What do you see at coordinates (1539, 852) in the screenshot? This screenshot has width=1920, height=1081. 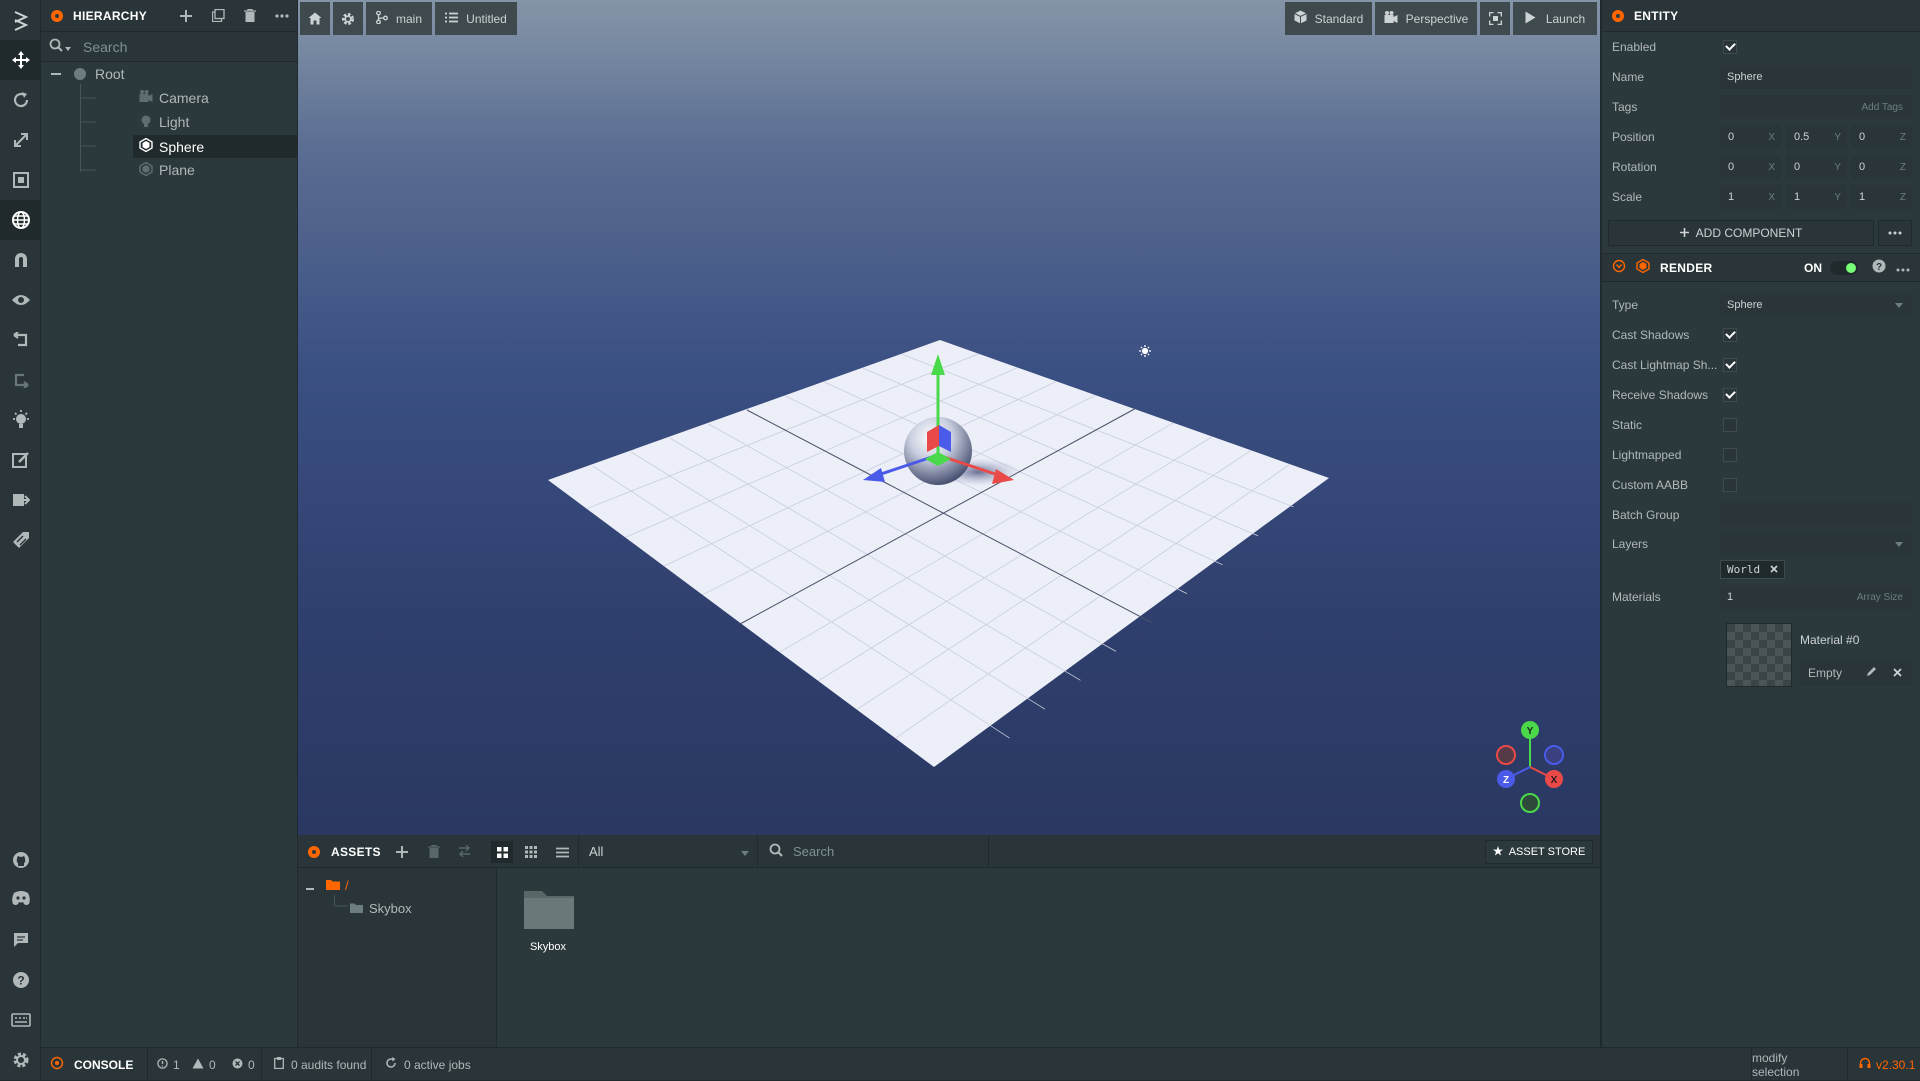 I see `asset-store-button: ASSET STORE` at bounding box center [1539, 852].